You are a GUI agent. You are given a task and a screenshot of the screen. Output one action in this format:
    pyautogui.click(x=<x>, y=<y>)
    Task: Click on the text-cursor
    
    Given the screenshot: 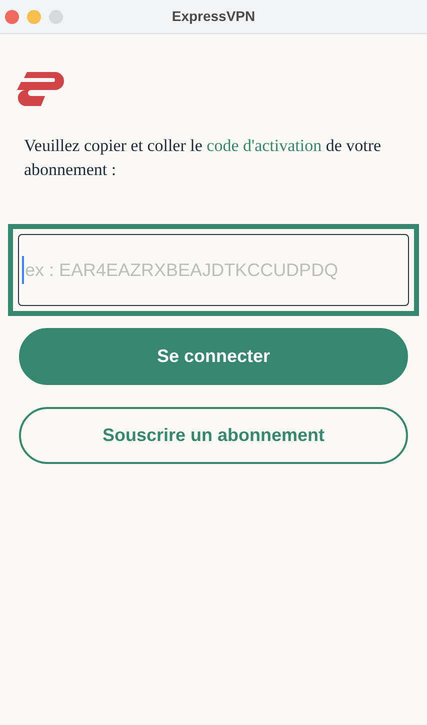 What is the action you would take?
    pyautogui.click(x=23, y=270)
    